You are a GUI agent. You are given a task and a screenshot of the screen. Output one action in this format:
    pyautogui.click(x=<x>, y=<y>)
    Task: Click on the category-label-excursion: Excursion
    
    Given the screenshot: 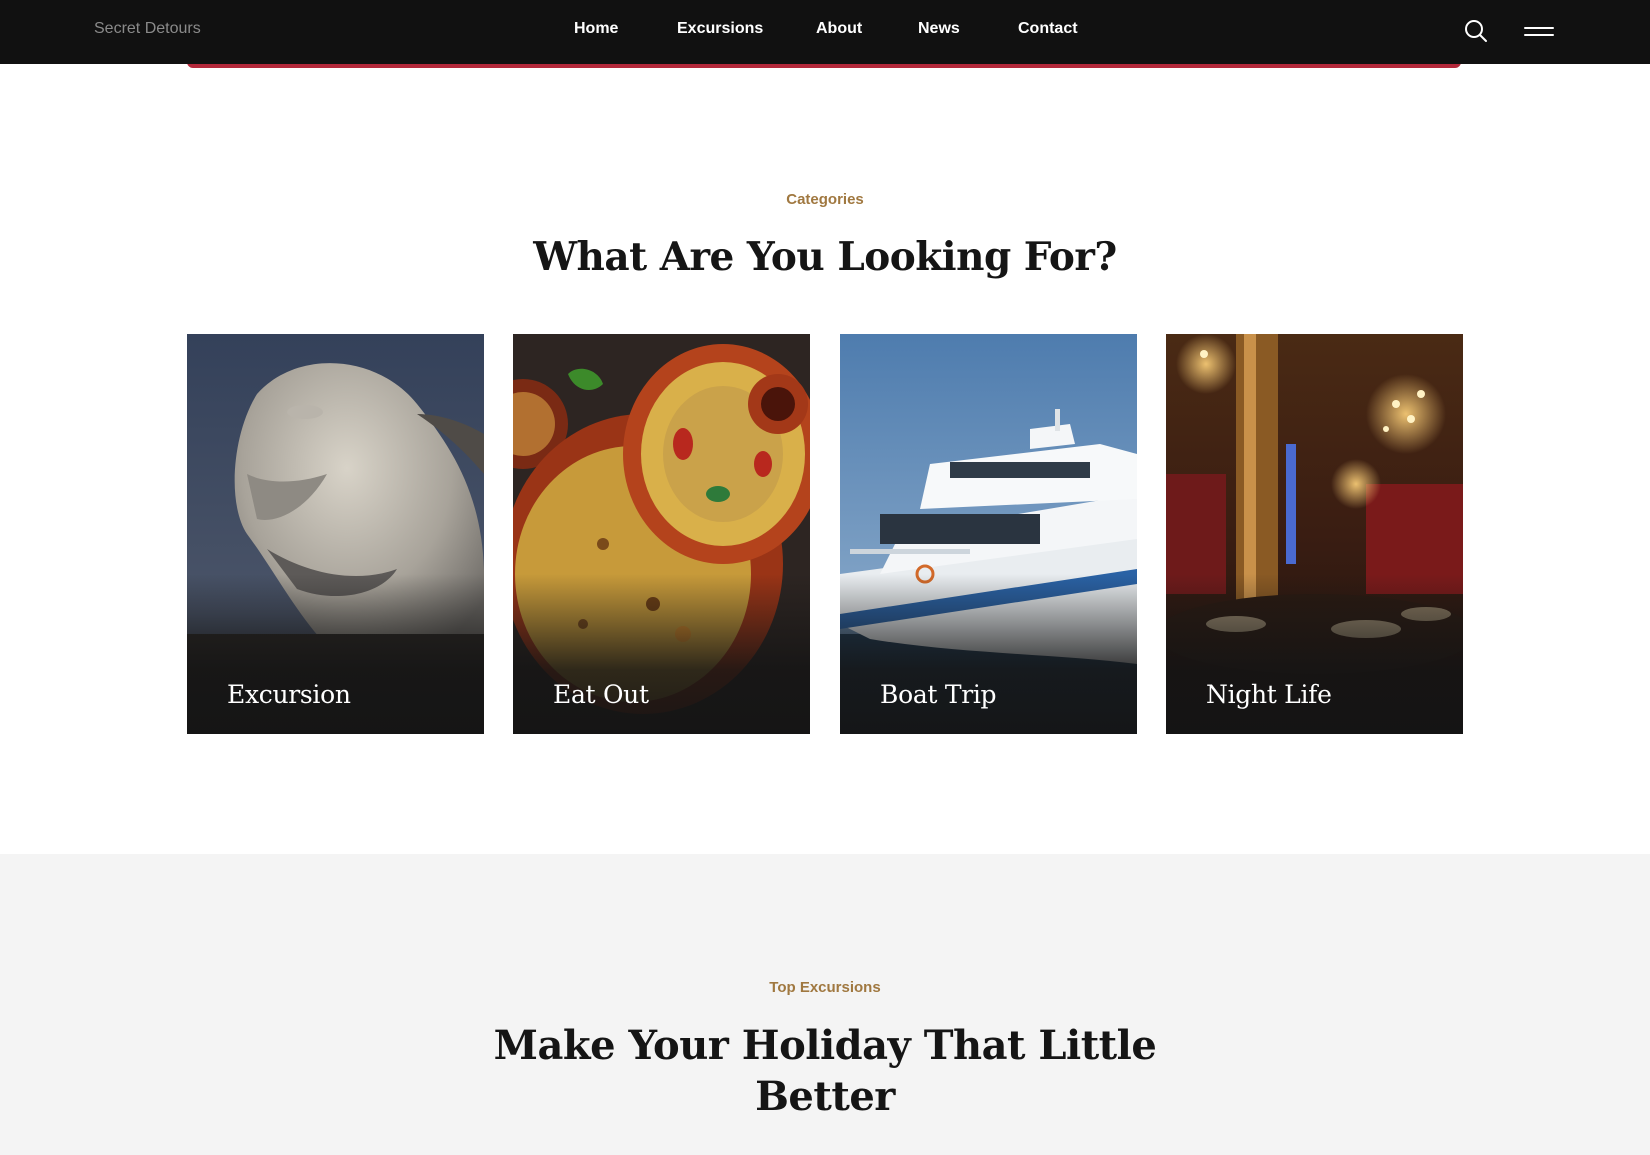 What is the action you would take?
    pyautogui.click(x=289, y=694)
    